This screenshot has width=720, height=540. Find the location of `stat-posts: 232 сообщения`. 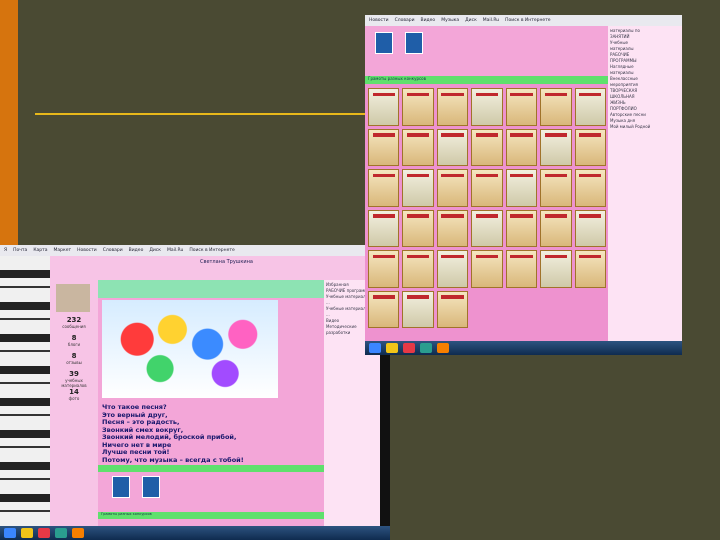

stat-posts: 232 сообщения is located at coordinates (74, 322).